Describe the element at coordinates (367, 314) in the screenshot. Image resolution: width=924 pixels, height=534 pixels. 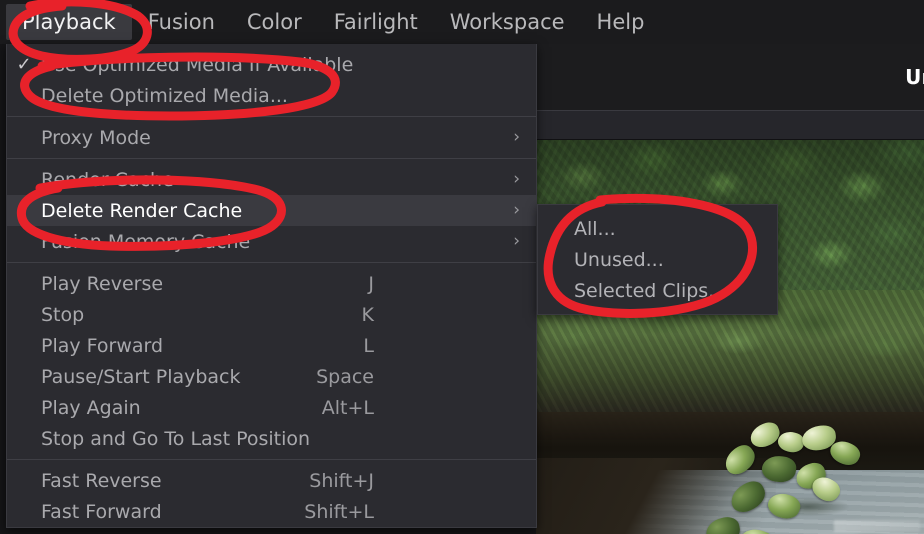
I see `menu-item-shortcut: K` at that location.